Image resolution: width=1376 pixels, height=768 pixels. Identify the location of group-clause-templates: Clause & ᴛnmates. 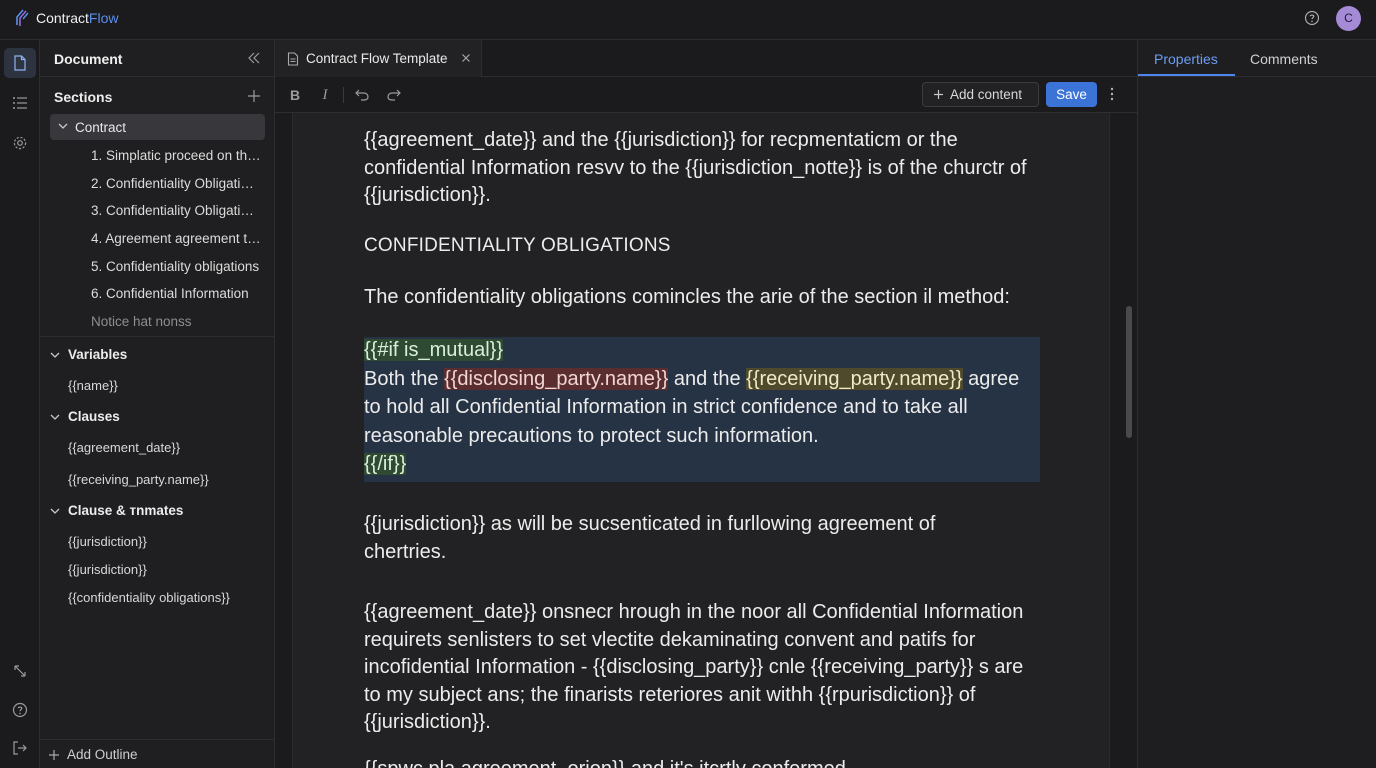
(116, 510).